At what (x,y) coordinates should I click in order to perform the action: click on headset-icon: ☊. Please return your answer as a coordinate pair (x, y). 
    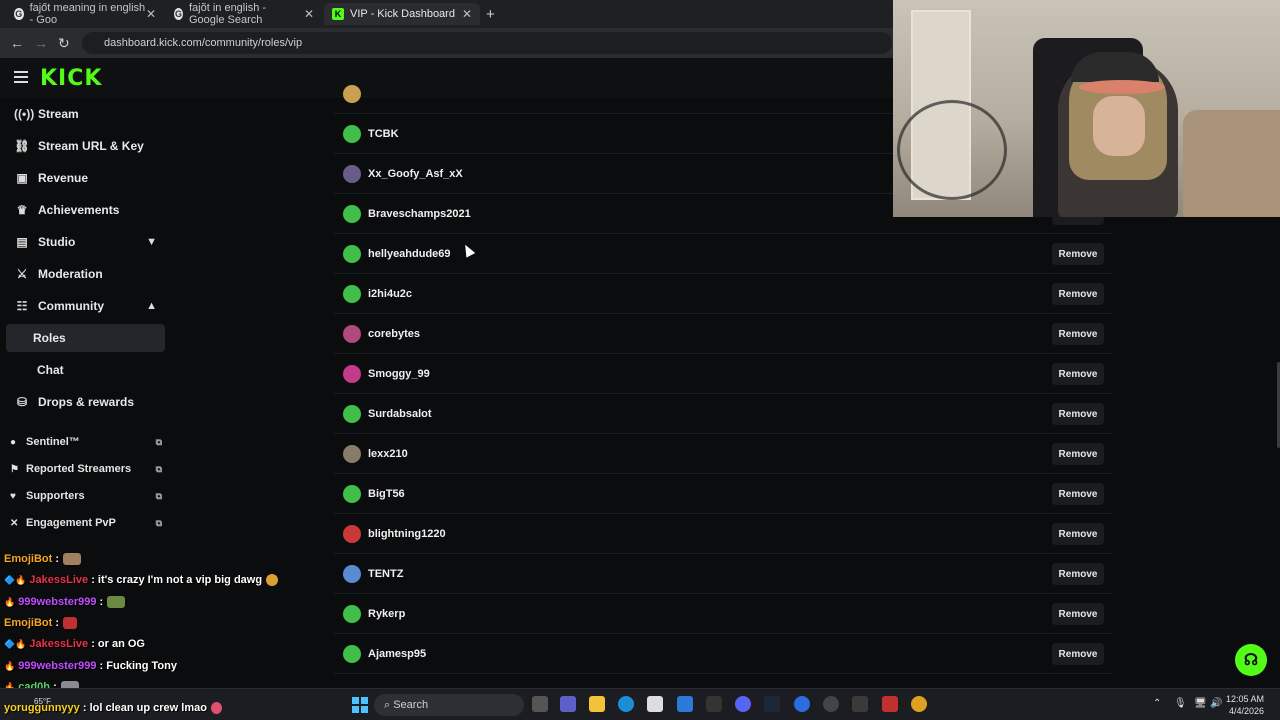
    Looking at the image, I should click on (1251, 660).